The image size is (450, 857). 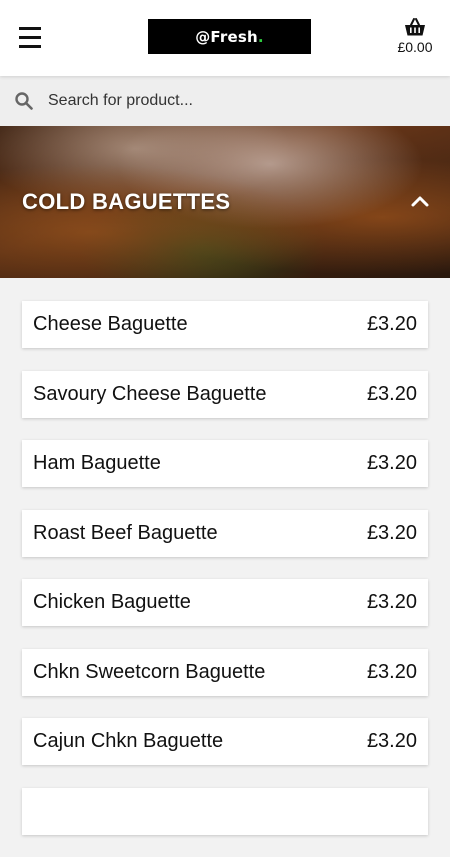 I want to click on category-title: COLD BAGUETTES, so click(x=126, y=201).